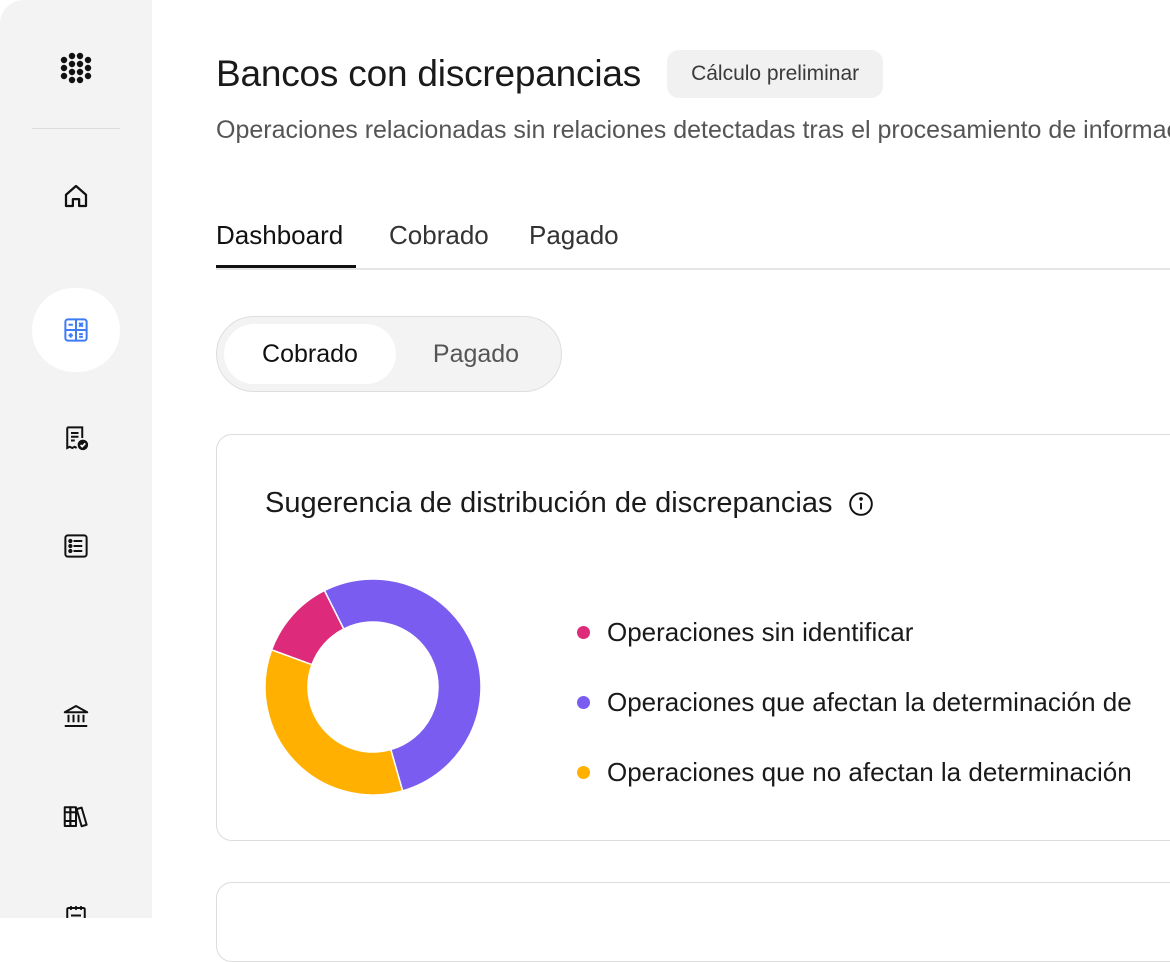 The height and width of the screenshot is (962, 1170). I want to click on page-title: Bancos con discrepancias, so click(429, 73).